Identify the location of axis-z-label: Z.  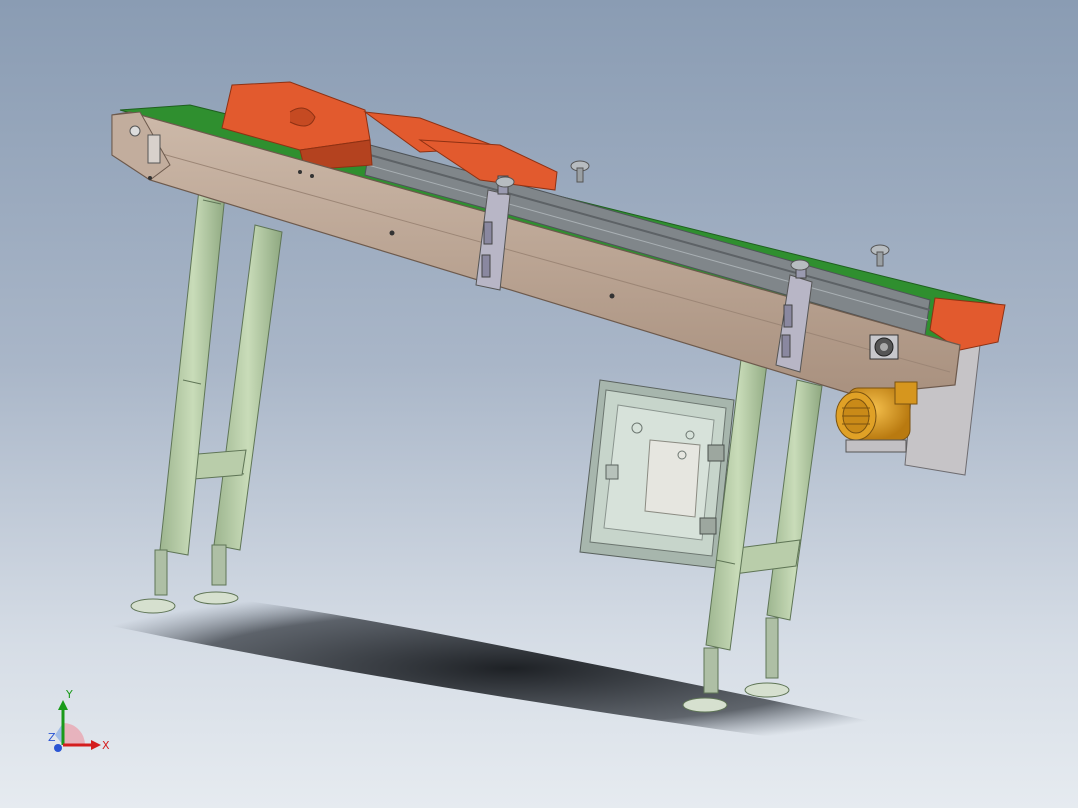
(52, 737).